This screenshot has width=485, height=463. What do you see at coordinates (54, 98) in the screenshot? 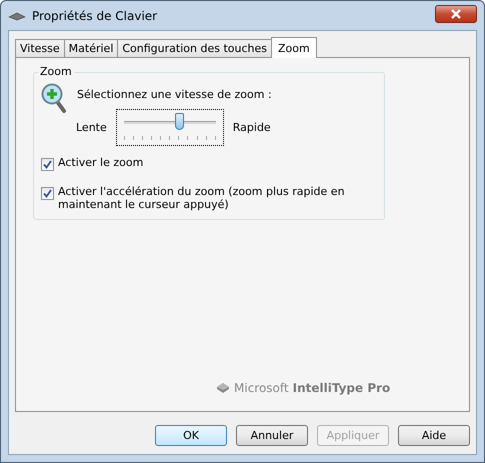
I see `zoom-in-icon` at bounding box center [54, 98].